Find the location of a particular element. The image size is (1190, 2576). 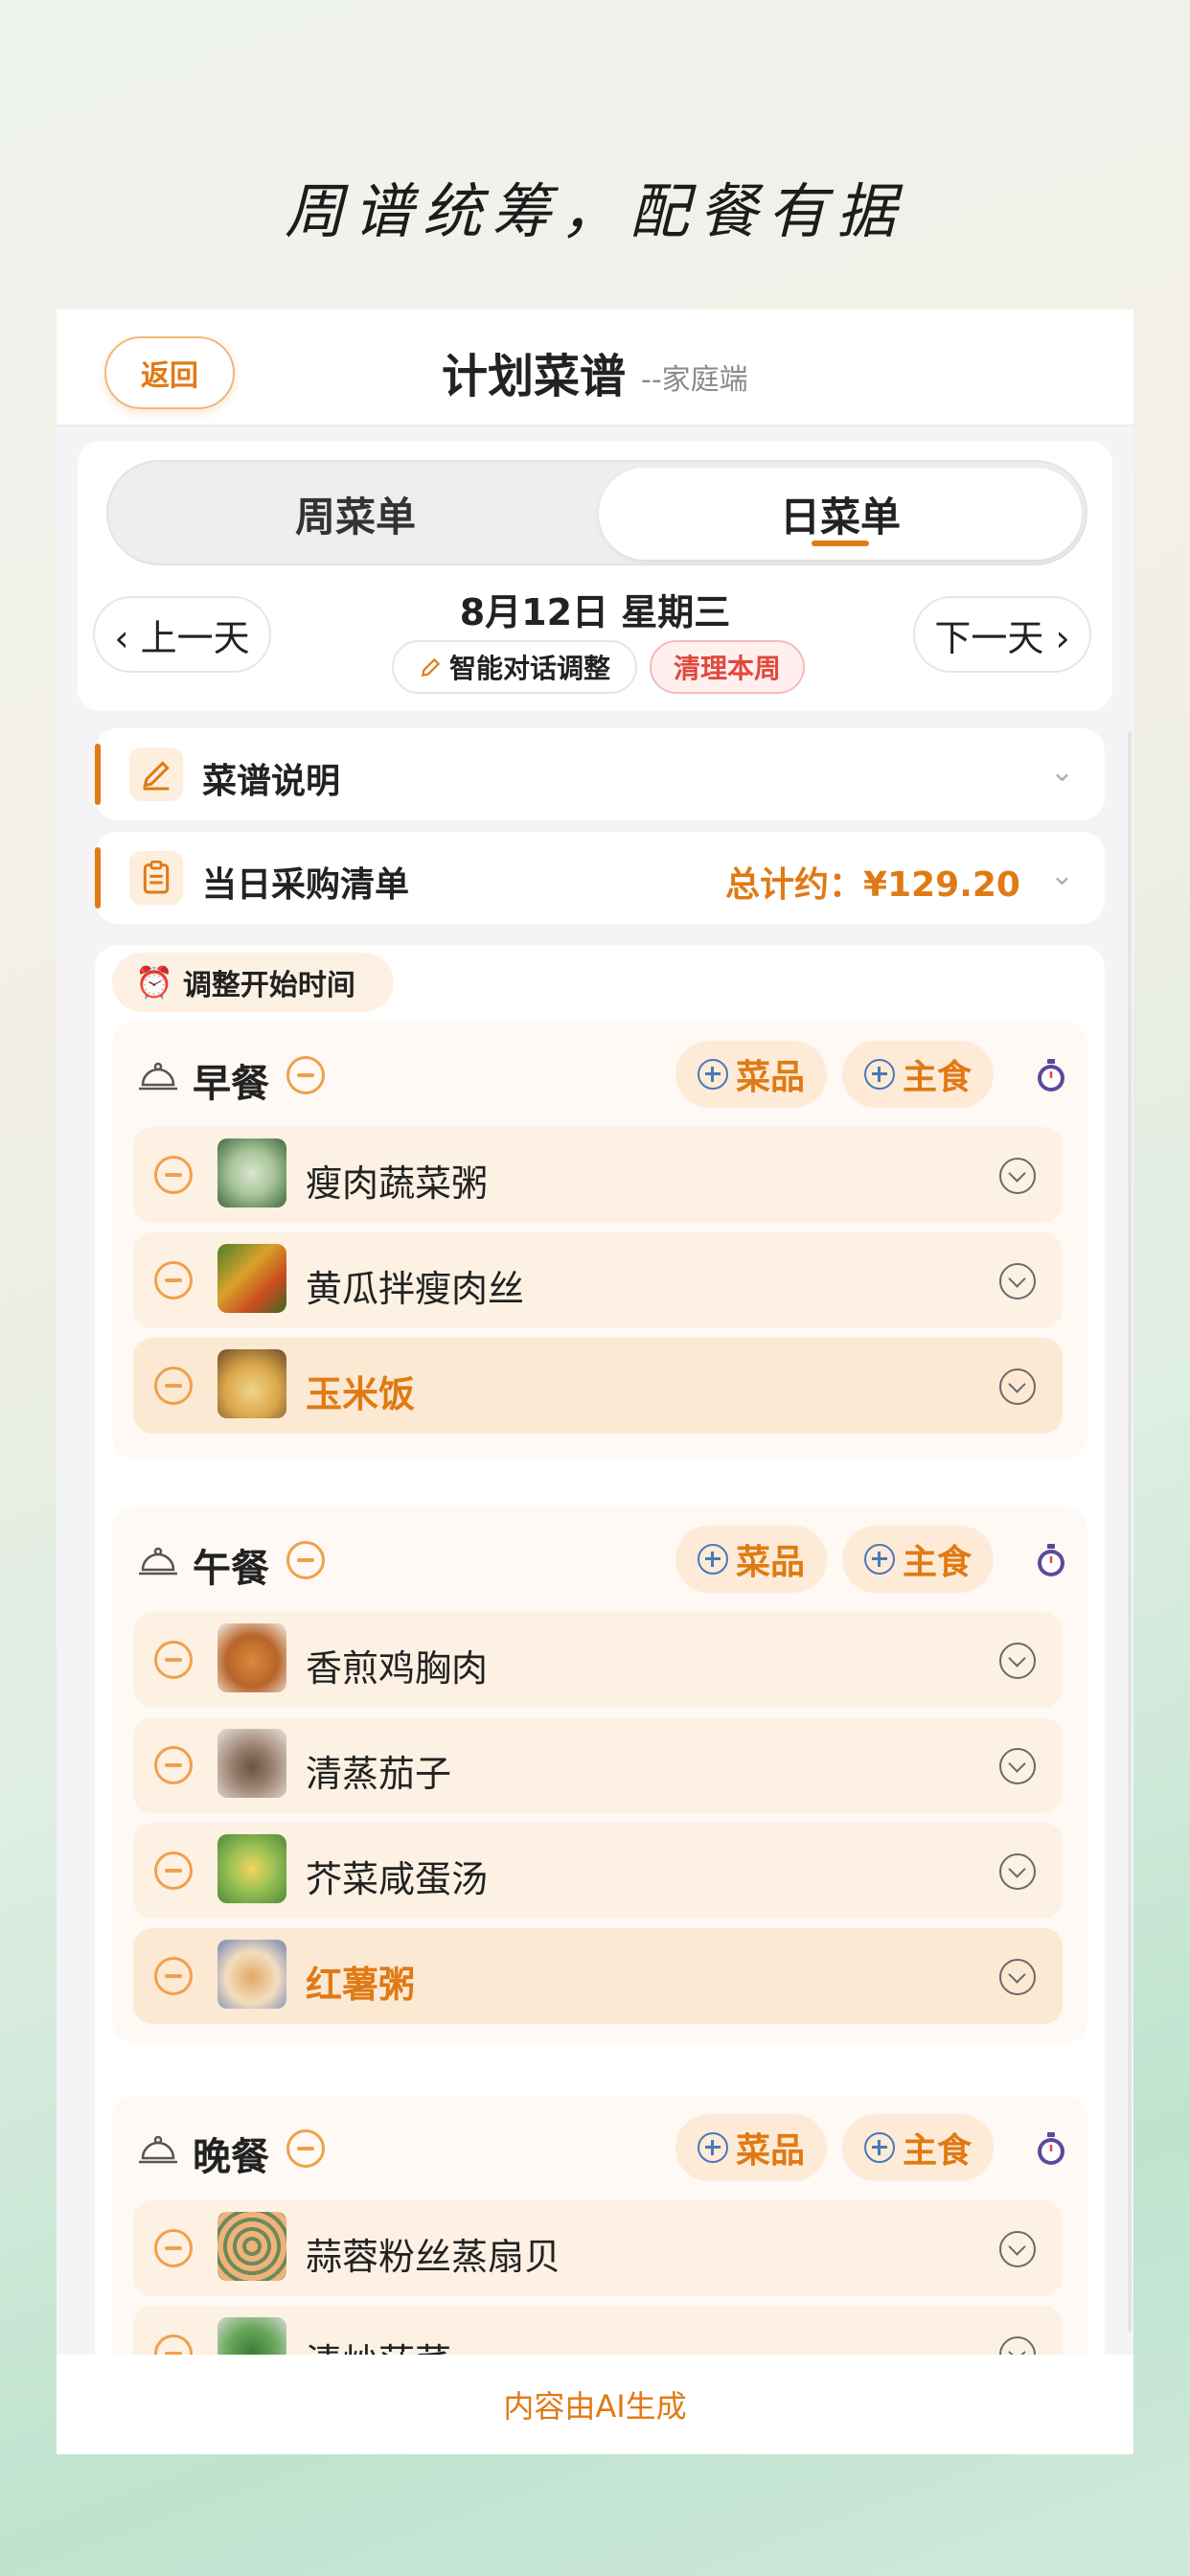

adjust-time-button: ⏰ 调整开始时间 is located at coordinates (253, 982).